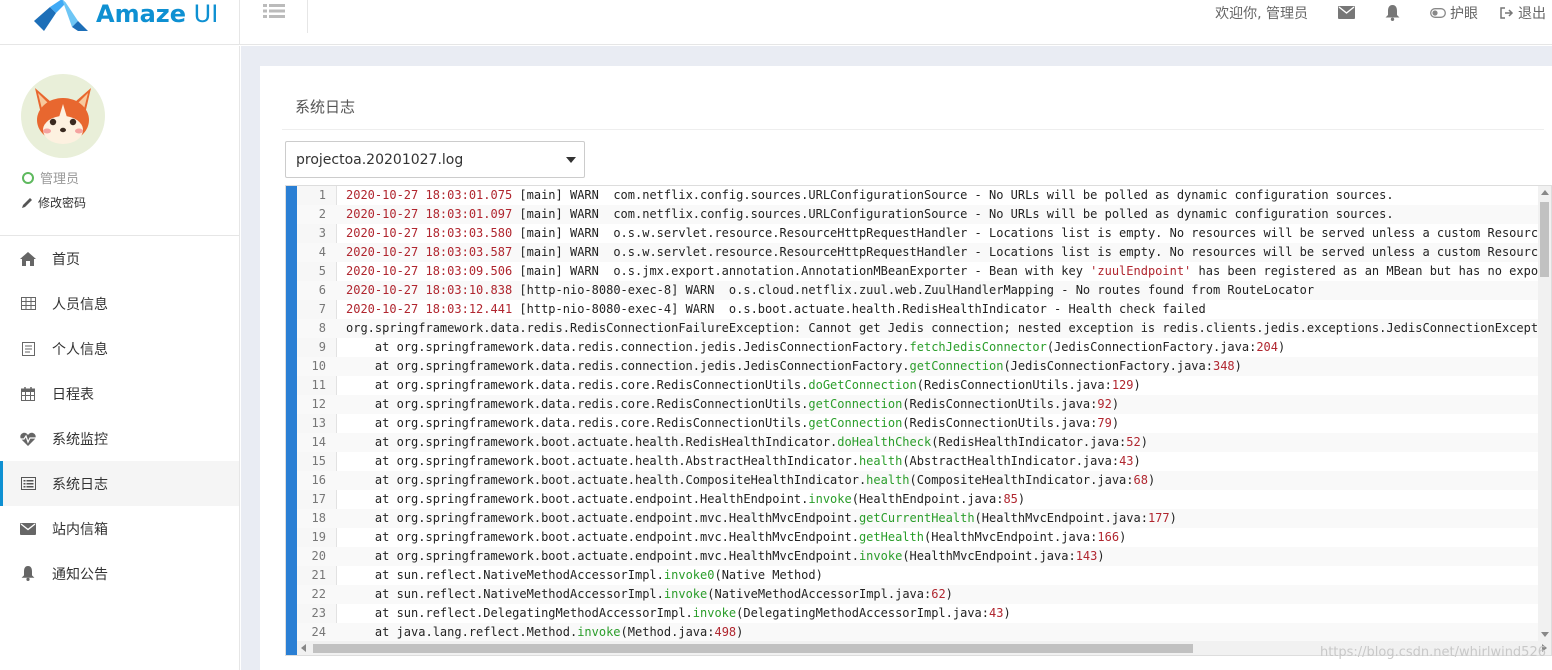 The image size is (1552, 670). I want to click on sidebar-item-profile: 个人信息, so click(119, 348).